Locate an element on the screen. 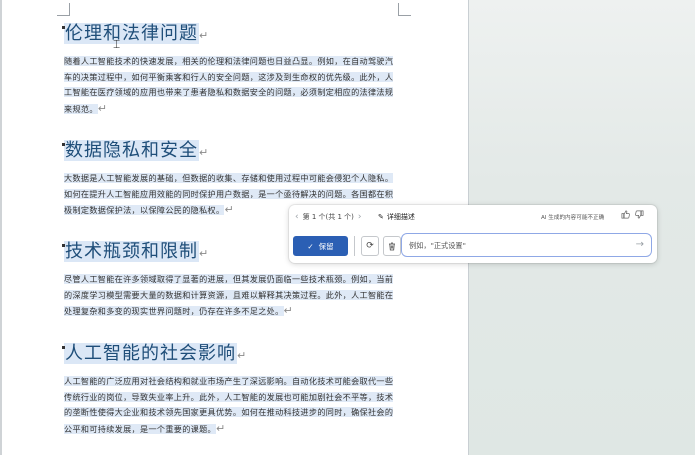  refine-prompt-box: → is located at coordinates (526, 245).